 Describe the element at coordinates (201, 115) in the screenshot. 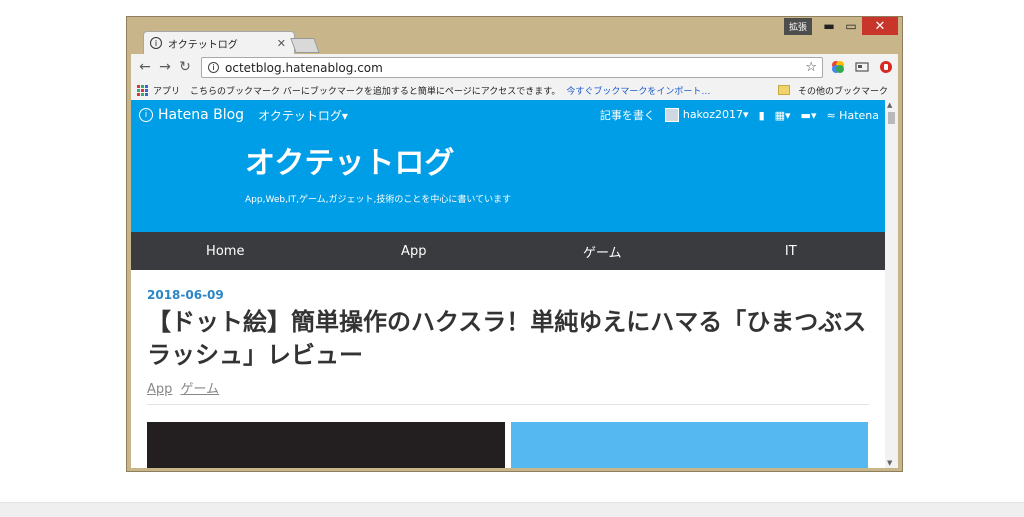

I see `hatena-blog-logo-text: Hatena Blog` at that location.